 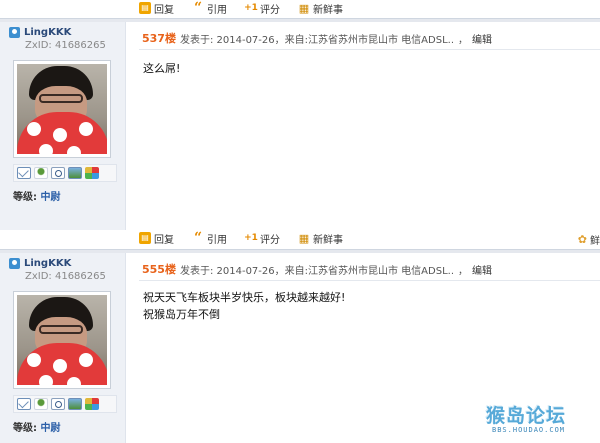 What do you see at coordinates (241, 8) in the screenshot?
I see `post-toolbar-top: ▤ 回复 “引用 +1 评分 ▦ 新鲜事` at bounding box center [241, 8].